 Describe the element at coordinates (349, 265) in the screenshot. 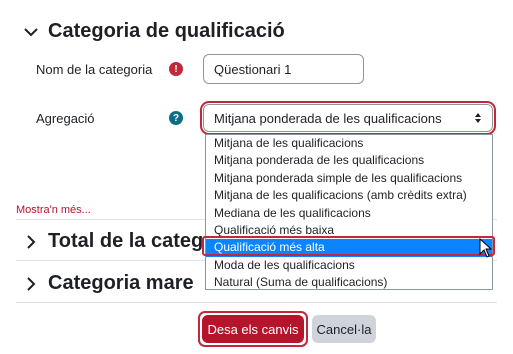

I see `dropdown-option: Moda de les qualificacions` at that location.